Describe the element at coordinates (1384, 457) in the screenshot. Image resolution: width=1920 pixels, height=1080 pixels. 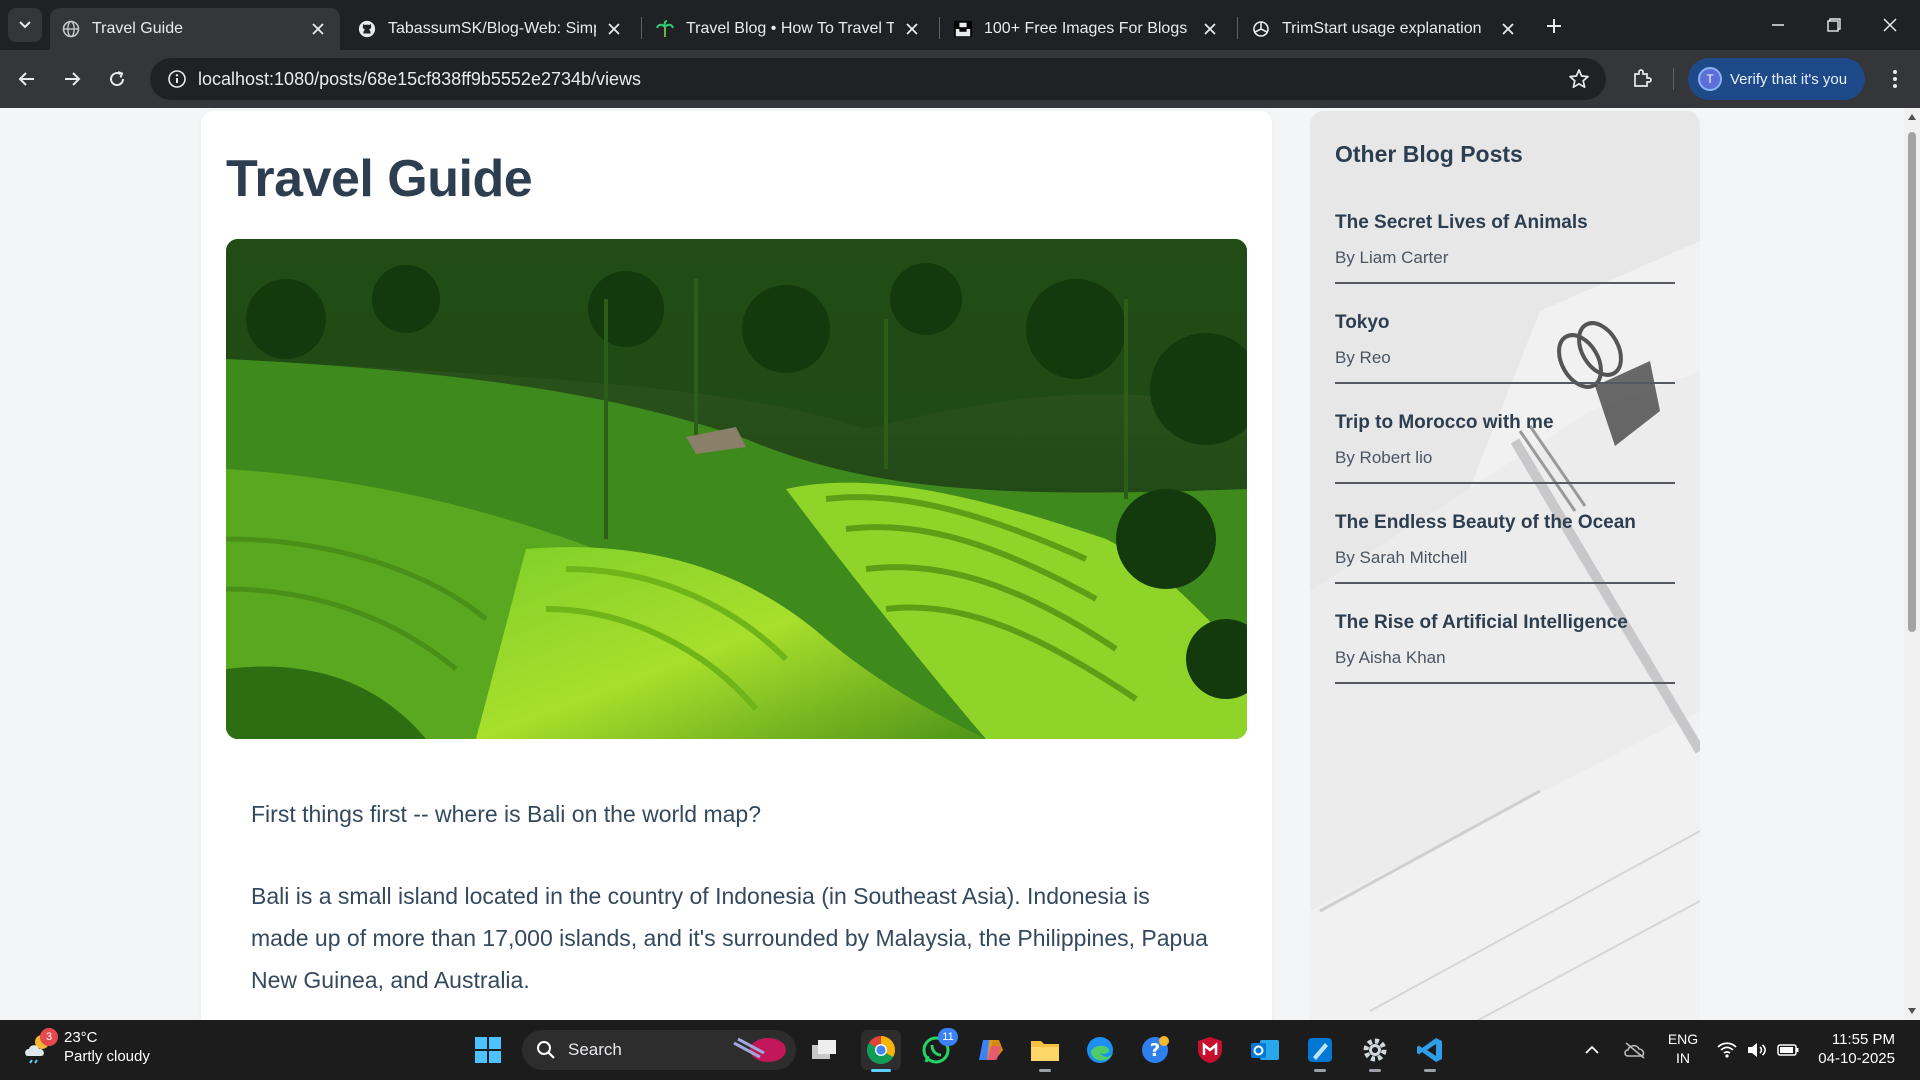
I see `blog-post-author: By Robert lio` at that location.